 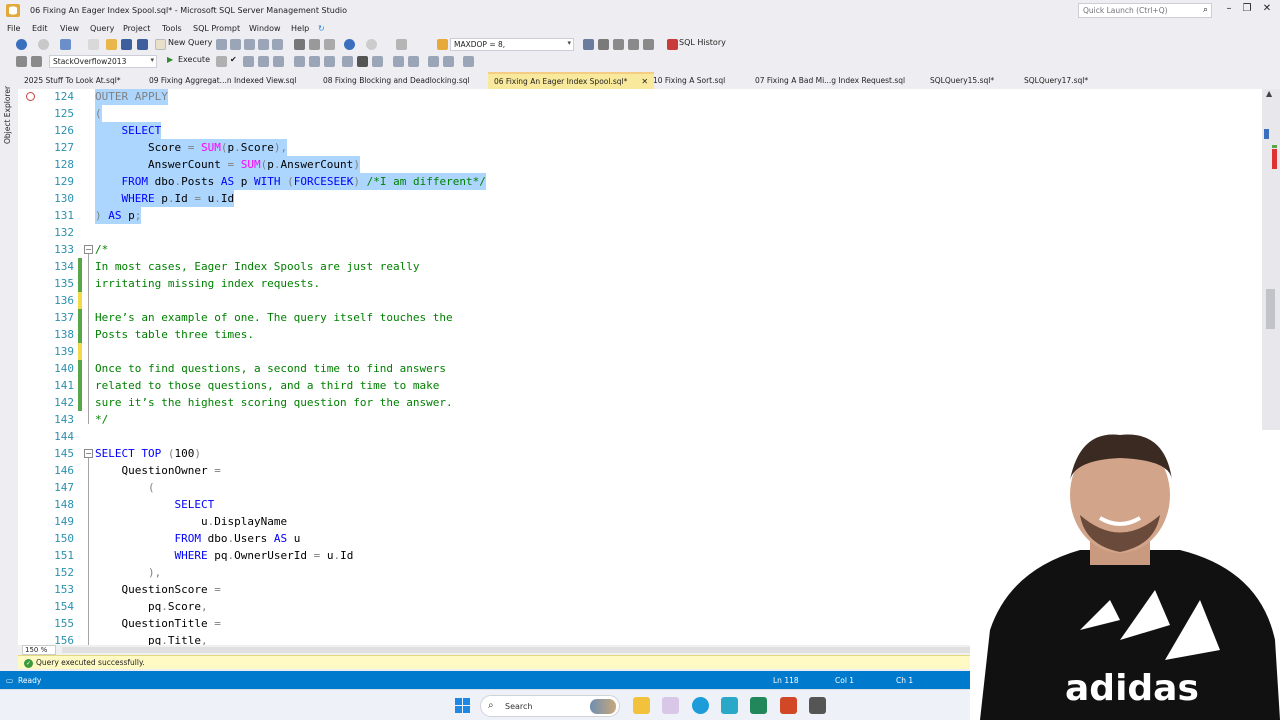 I want to click on edge-icon, so click(x=700, y=705).